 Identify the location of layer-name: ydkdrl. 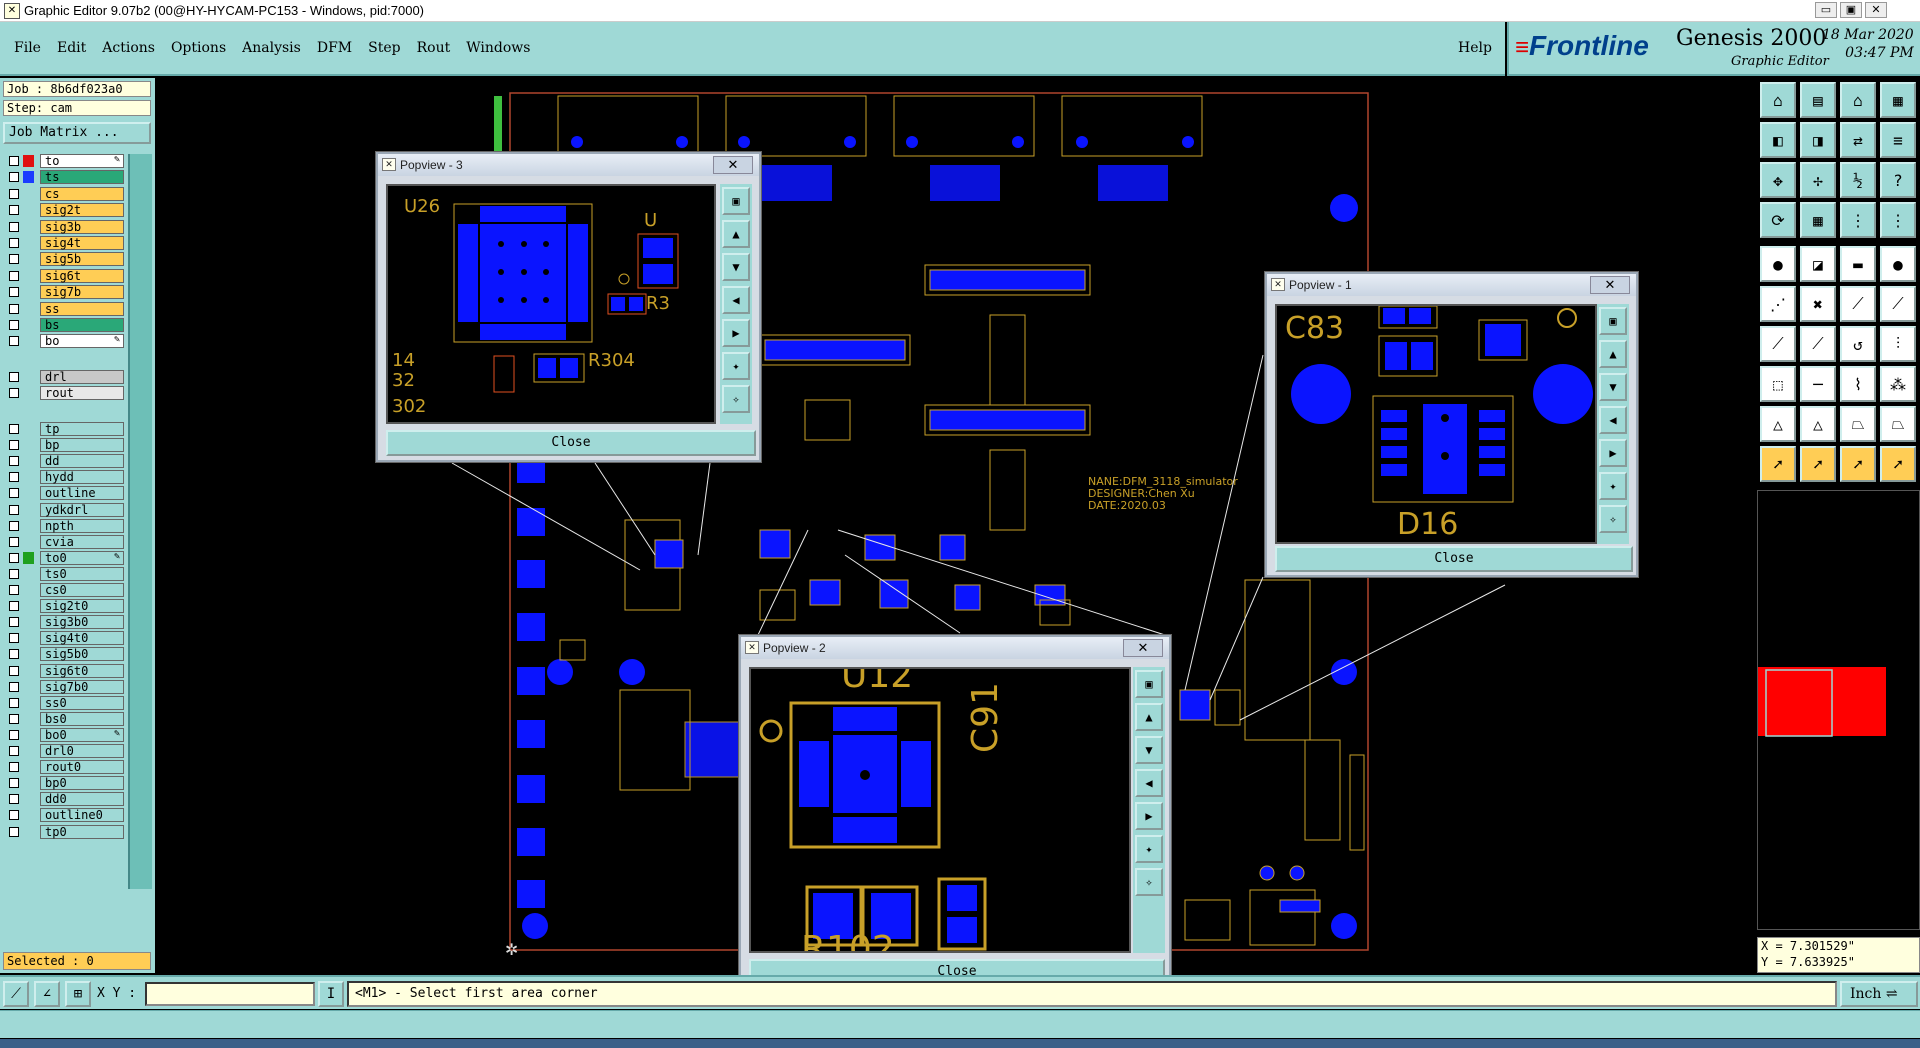
(82, 509).